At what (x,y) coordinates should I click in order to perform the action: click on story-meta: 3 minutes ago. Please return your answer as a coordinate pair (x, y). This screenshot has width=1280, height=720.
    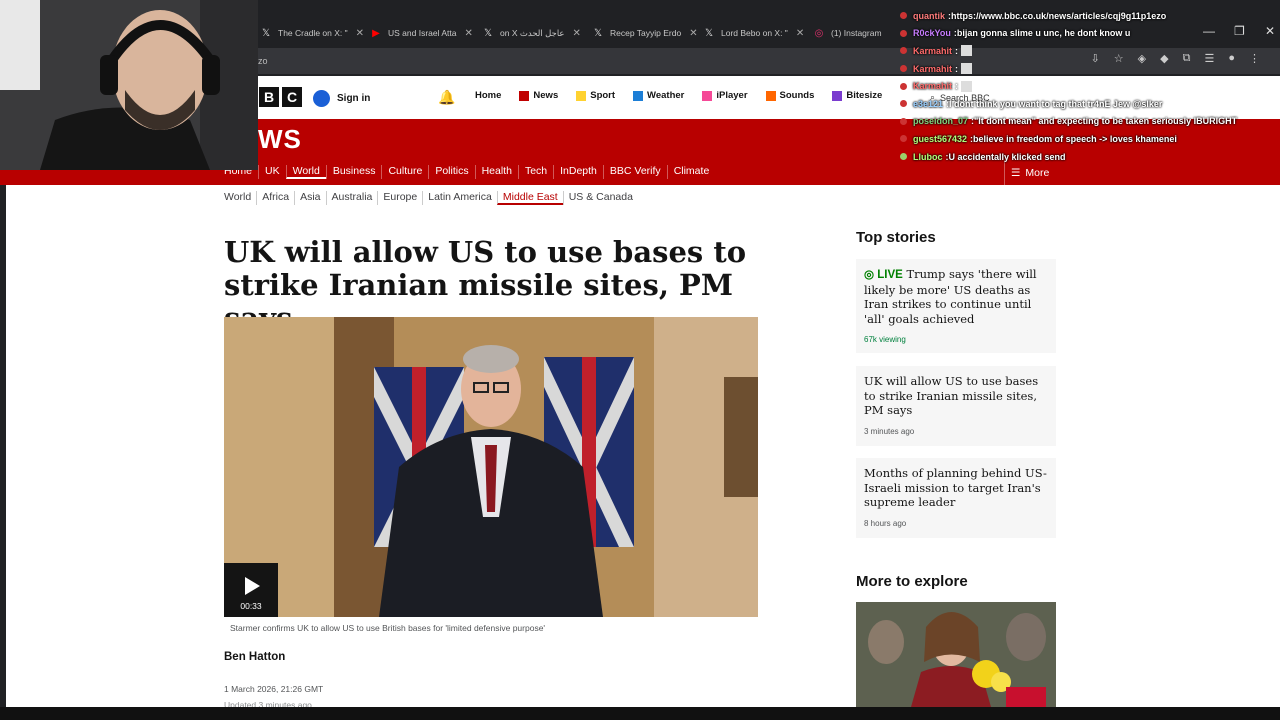
    Looking at the image, I should click on (889, 431).